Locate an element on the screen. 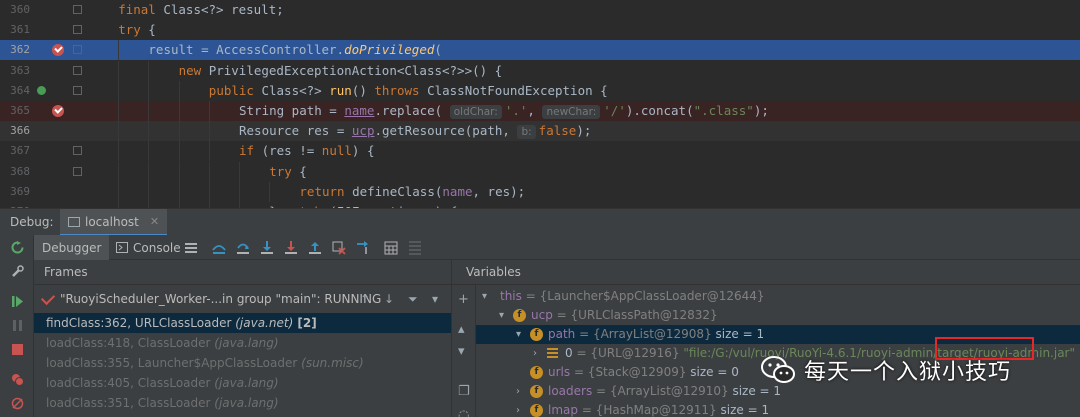  show-execution-point-icon is located at coordinates (219, 248).